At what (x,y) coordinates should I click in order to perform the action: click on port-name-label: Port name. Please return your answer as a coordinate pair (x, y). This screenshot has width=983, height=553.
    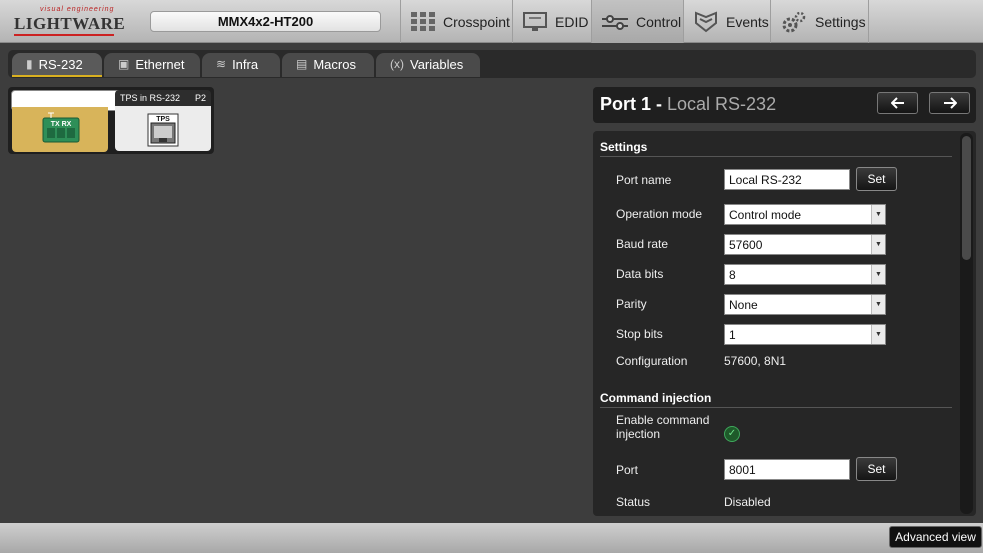
    Looking at the image, I should click on (644, 180).